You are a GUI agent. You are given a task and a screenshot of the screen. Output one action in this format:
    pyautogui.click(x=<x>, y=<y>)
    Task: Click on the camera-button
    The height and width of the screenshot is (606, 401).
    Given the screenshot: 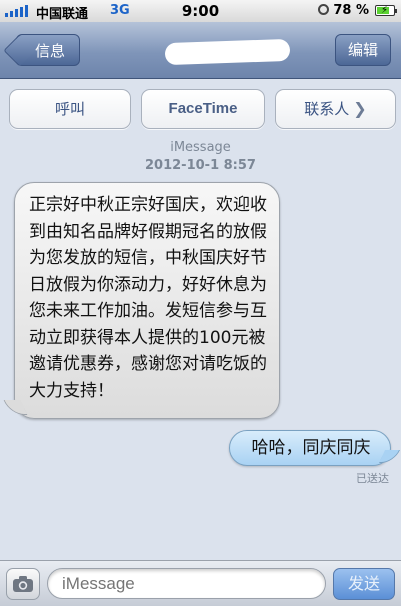 What is the action you would take?
    pyautogui.click(x=23, y=584)
    